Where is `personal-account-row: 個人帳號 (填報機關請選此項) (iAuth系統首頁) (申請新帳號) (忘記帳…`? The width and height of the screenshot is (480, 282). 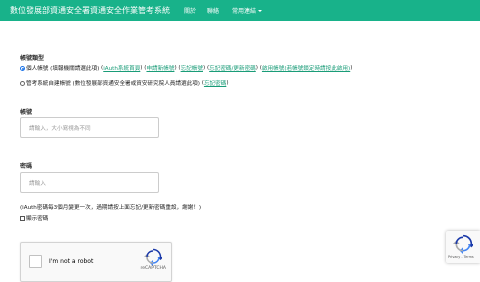 personal-account-row: 個人帳號 (填報機關請選此項) (iAuth系統首頁) (申請新帳號) (忘記帳… is located at coordinates (186, 68).